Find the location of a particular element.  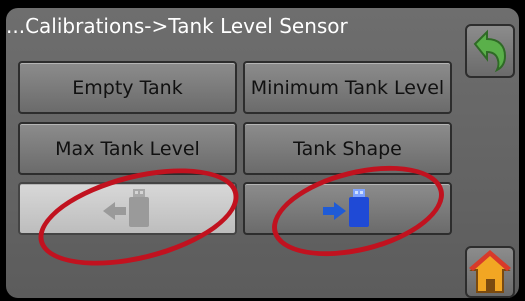

back-button is located at coordinates (490, 51).